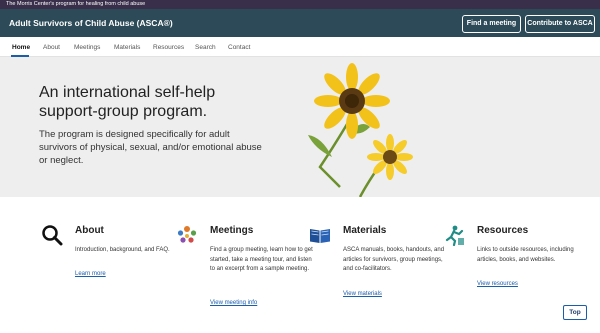 The width and height of the screenshot is (600, 333). I want to click on site-title: Adult Survivors of Child Abuse (ASCA®), so click(91, 23).